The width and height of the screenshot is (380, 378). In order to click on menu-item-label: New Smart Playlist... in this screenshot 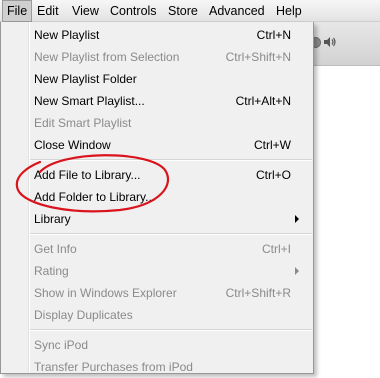, I will do `click(89, 101)`.